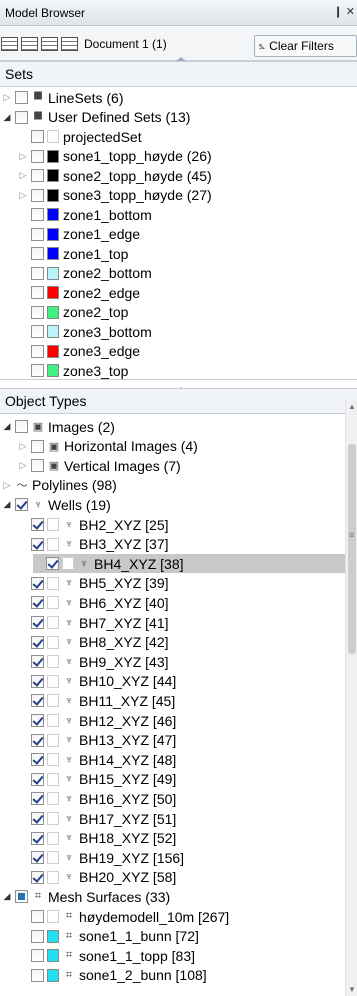 The width and height of the screenshot is (357, 996). I want to click on object-type-row: ♆ BH11_XYZ [45], so click(96, 700).